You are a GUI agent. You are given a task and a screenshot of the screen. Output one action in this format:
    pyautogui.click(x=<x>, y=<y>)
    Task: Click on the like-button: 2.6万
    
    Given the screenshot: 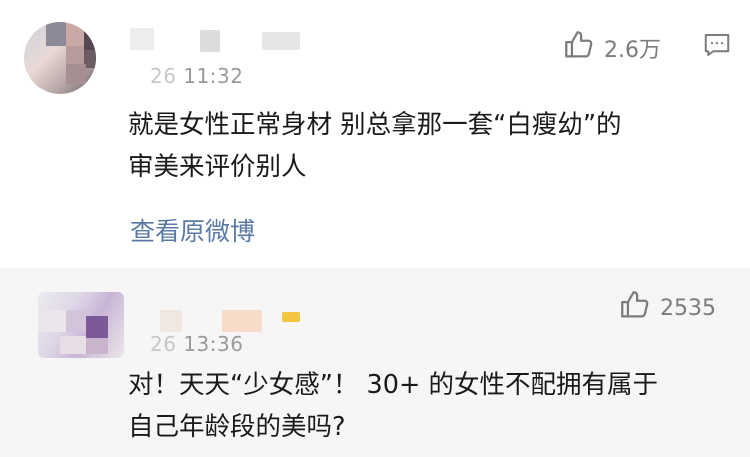 What is the action you would take?
    pyautogui.click(x=611, y=48)
    